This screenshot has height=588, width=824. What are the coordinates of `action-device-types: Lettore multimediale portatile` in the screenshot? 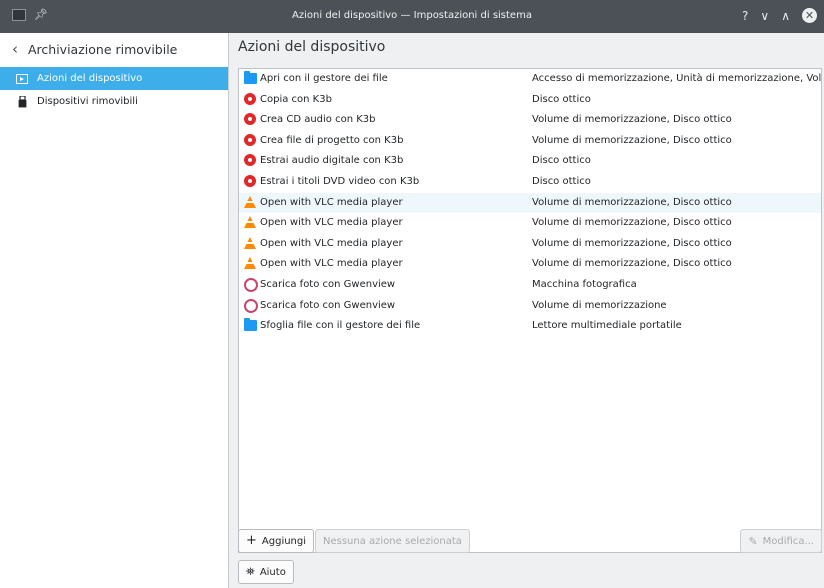 It's located at (607, 326).